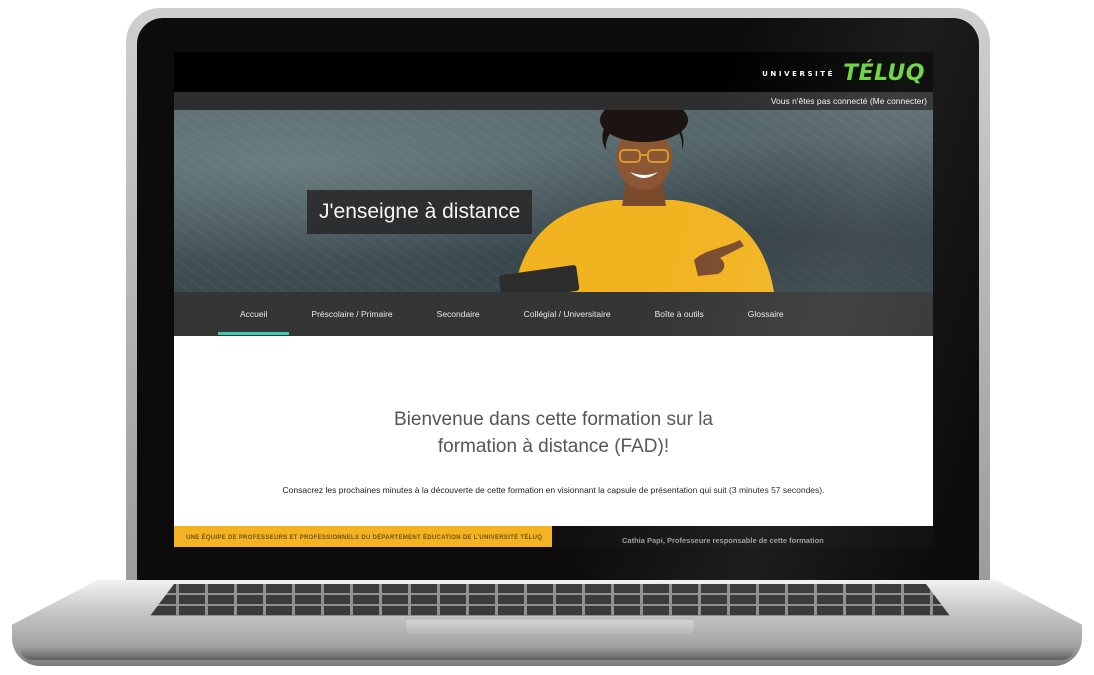 Image resolution: width=1094 pixels, height=675 pixels. I want to click on nav-tab-prescolaire-primaire: Préscolaire / Primaire, so click(351, 314).